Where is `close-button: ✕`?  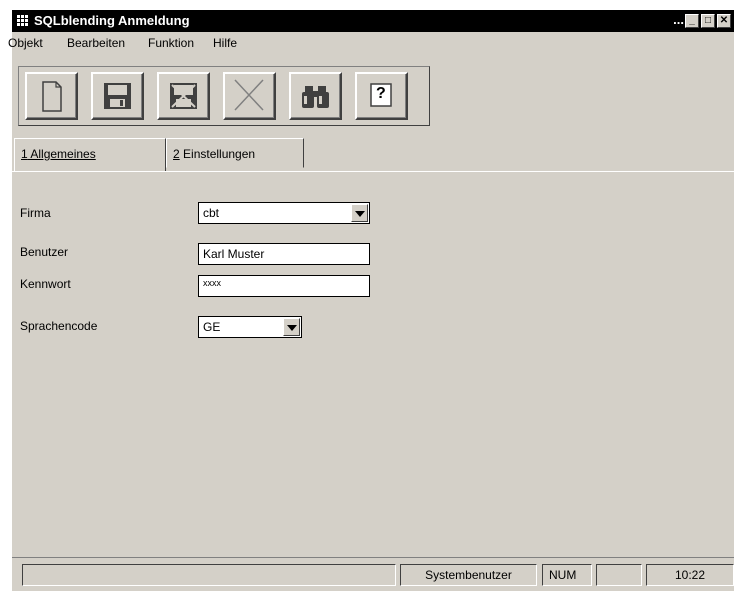
close-button: ✕ is located at coordinates (724, 21).